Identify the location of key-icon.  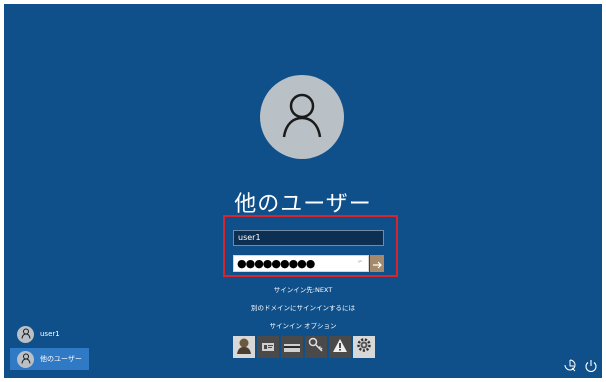
(316, 347).